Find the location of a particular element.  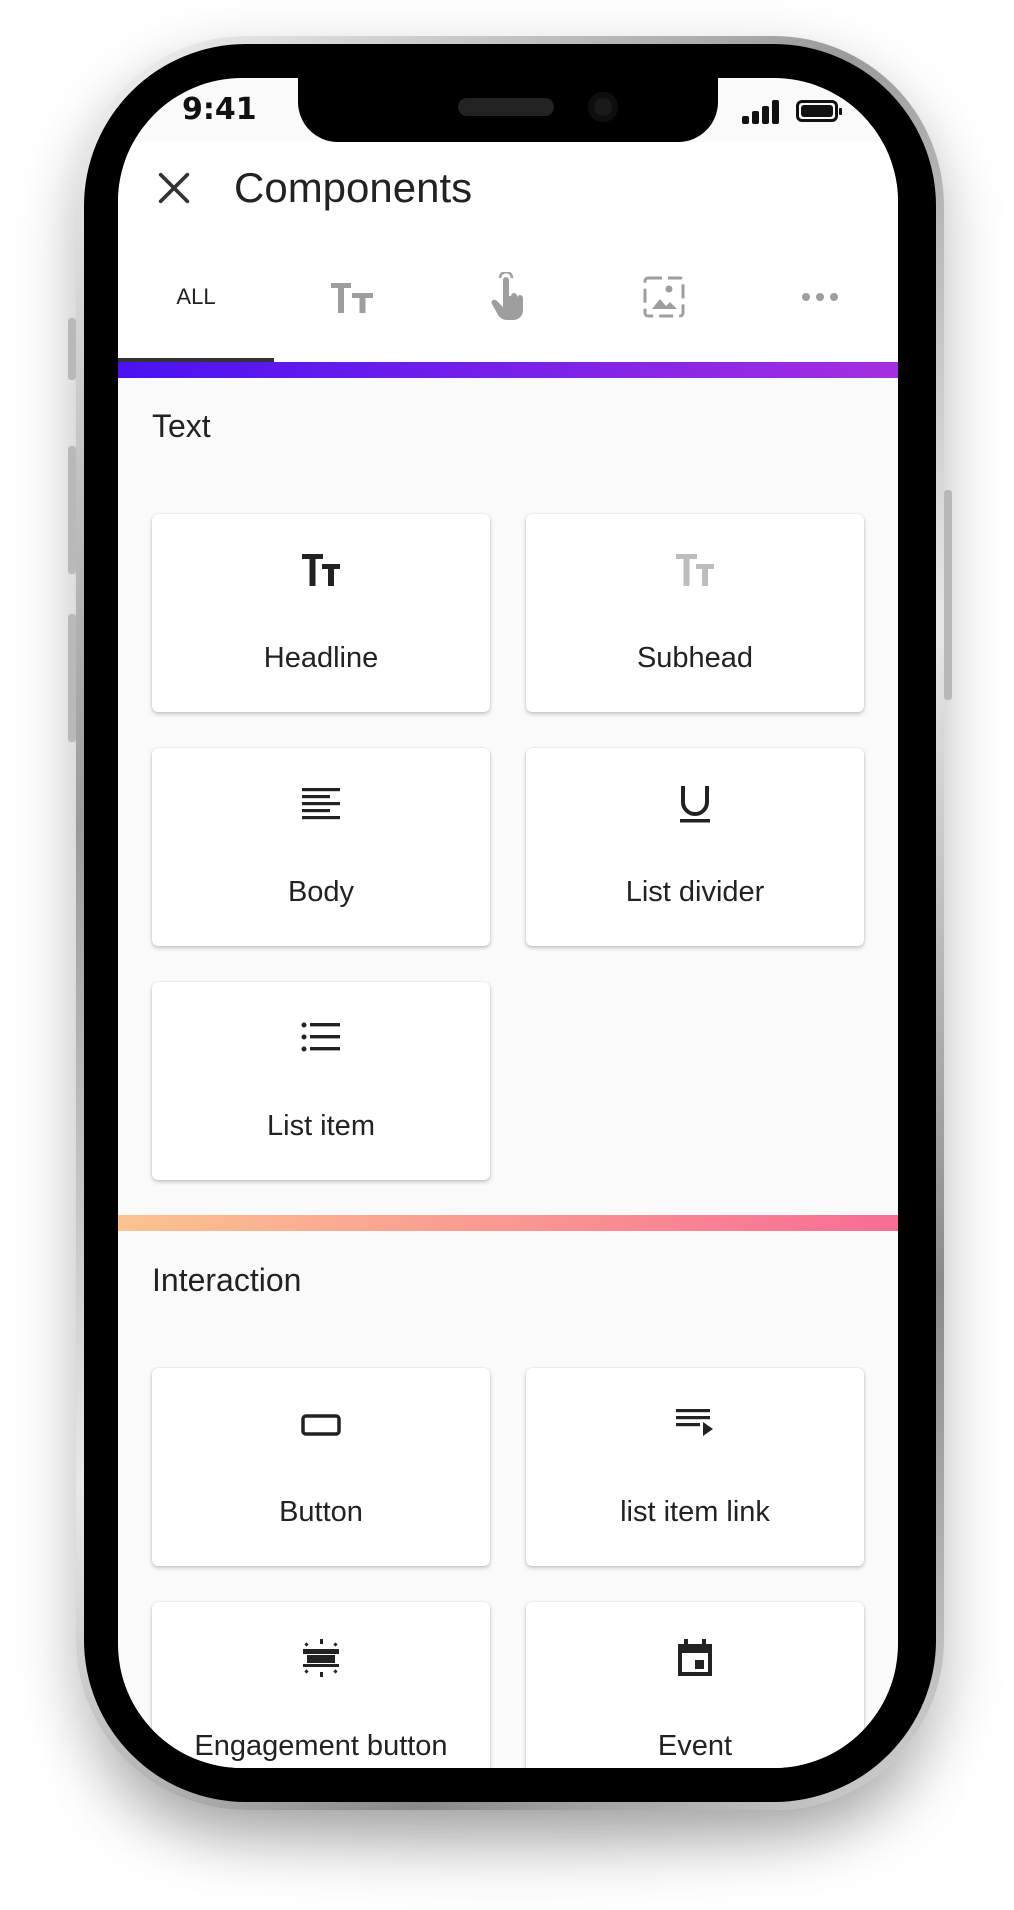

list-icon is located at coordinates (320, 1037).